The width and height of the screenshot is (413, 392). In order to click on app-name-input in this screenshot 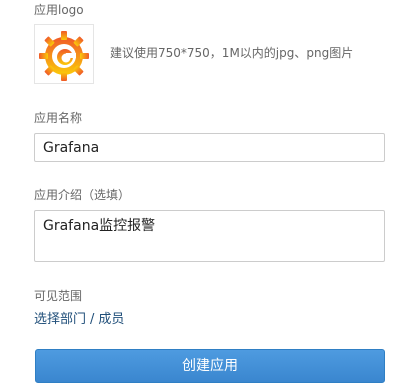, I will do `click(209, 147)`.